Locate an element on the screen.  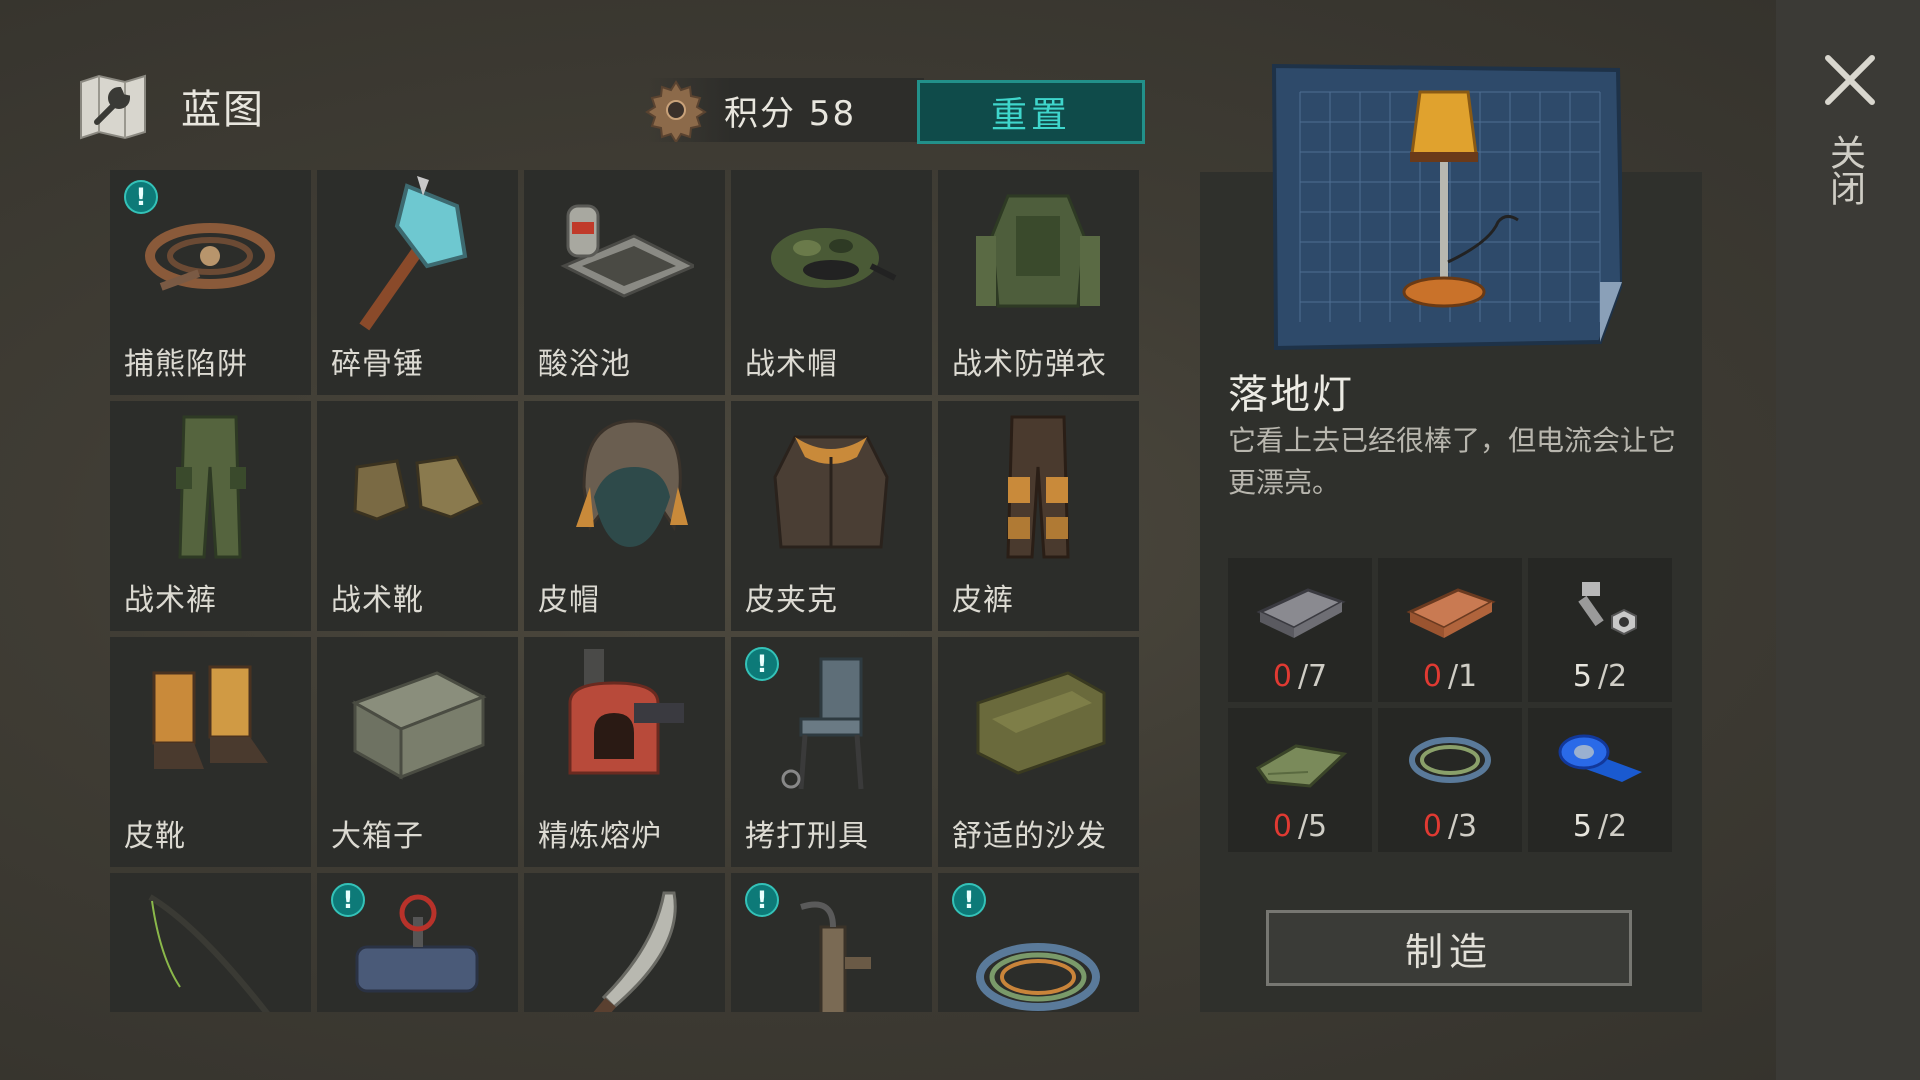
item-description: 它看上去已经很棒了，但电流会让它更漂亮。 is located at coordinates (1452, 461).